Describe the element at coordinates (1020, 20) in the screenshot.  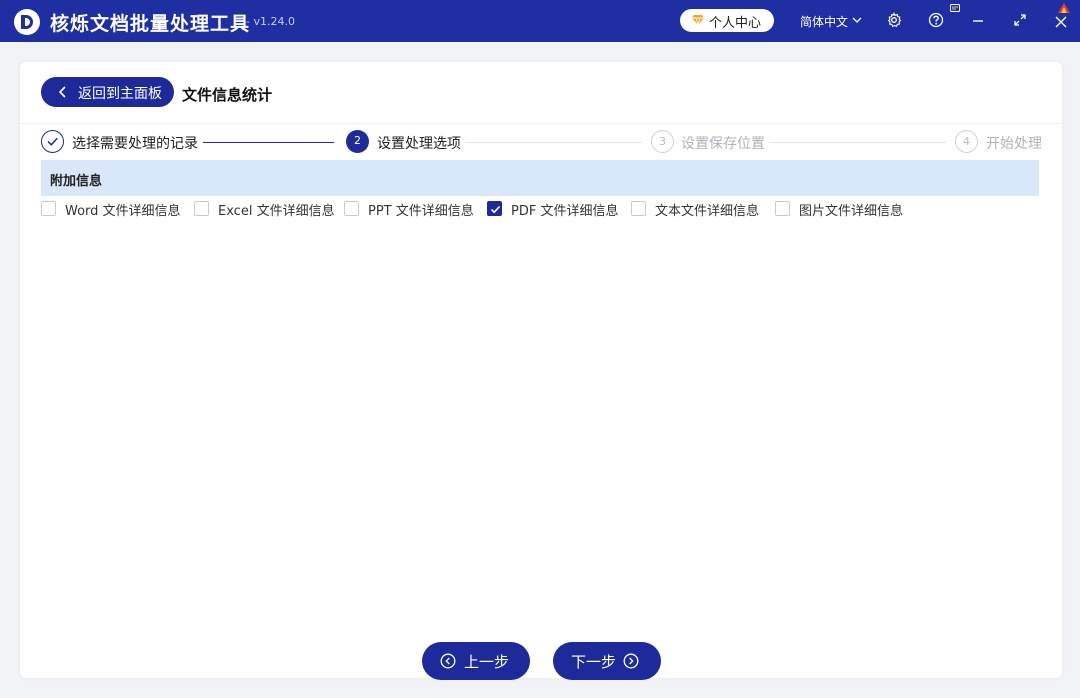
I see `maximize-icon` at that location.